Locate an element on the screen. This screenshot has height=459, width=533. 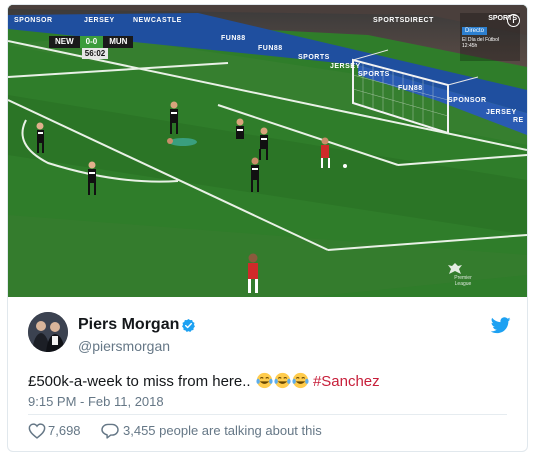
live-label: Directo is located at coordinates (475, 31).